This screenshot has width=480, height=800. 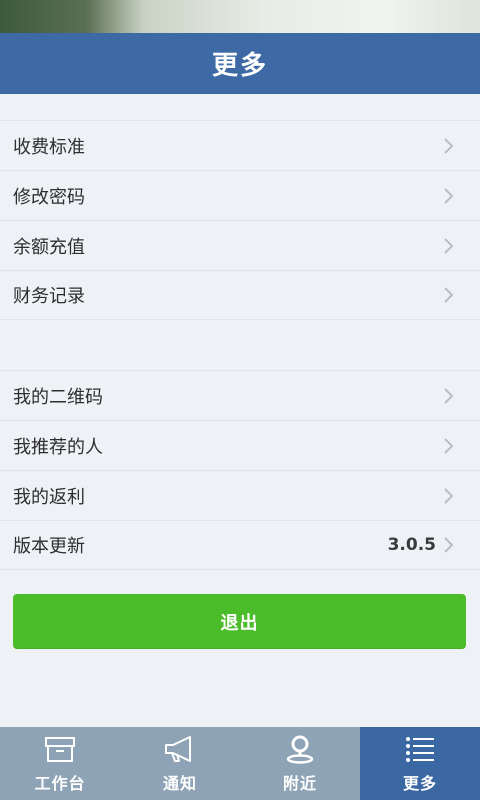 I want to click on menu-item-label: 修改密码, so click(x=49, y=197).